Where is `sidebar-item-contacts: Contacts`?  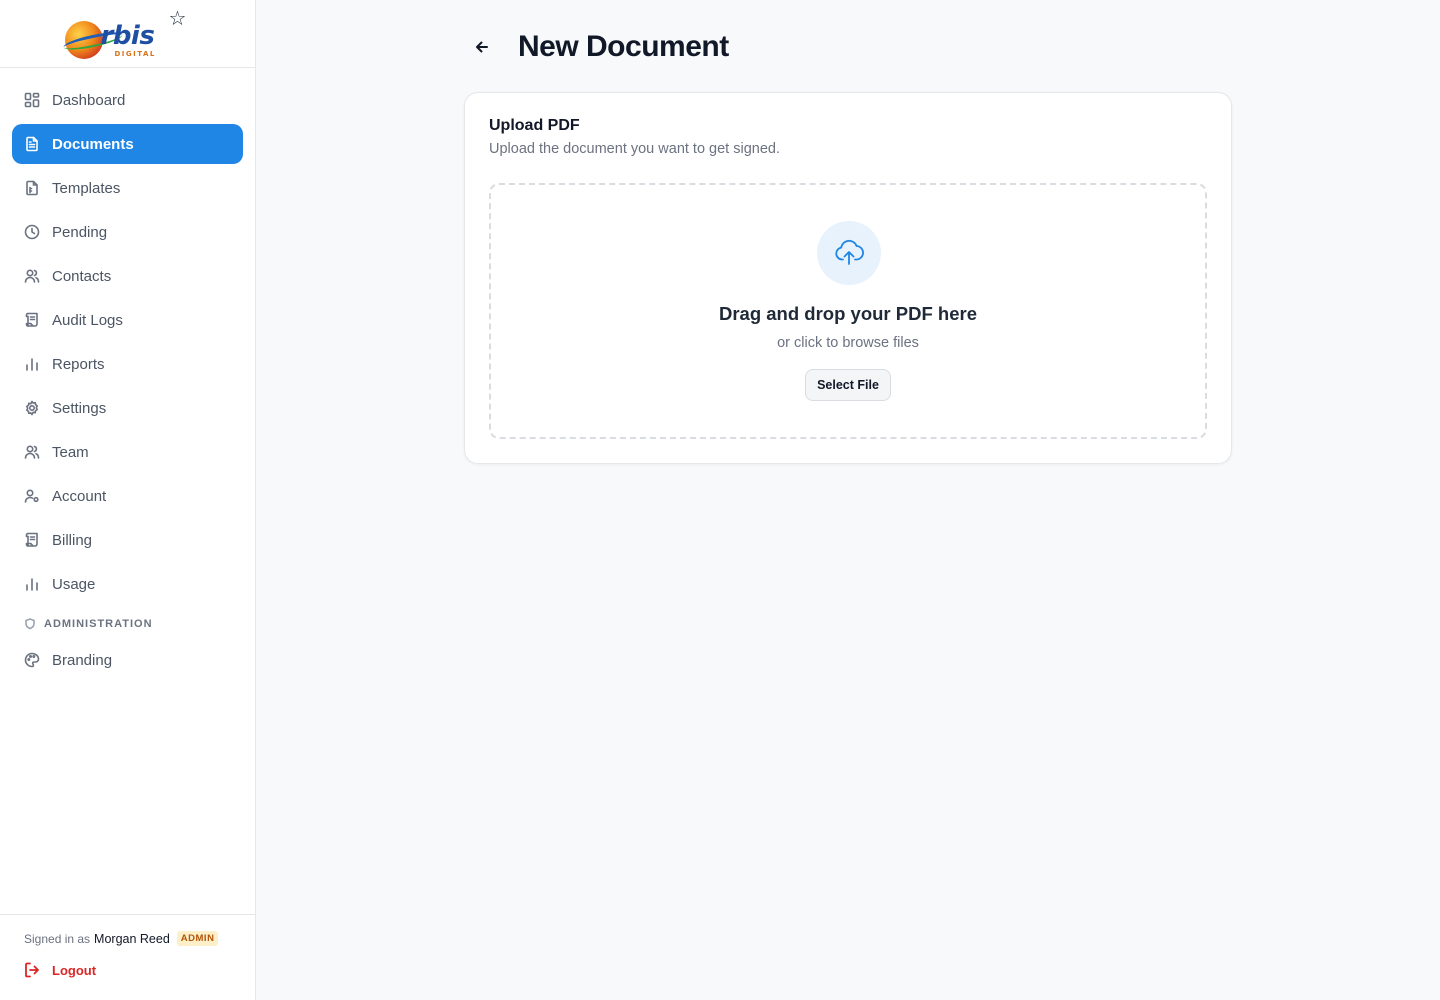
sidebar-item-contacts: Contacts is located at coordinates (127, 276).